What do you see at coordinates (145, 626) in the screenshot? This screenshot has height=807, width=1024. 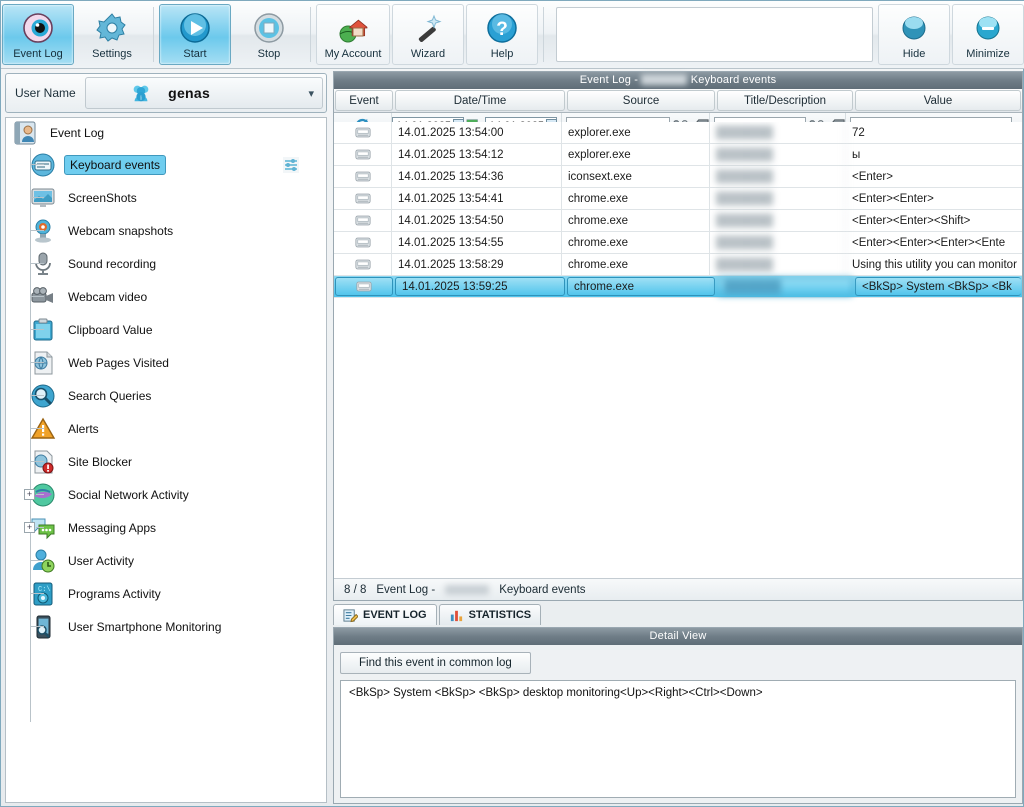 I see `sidebar-item-label: User Smartphone Monitoring` at bounding box center [145, 626].